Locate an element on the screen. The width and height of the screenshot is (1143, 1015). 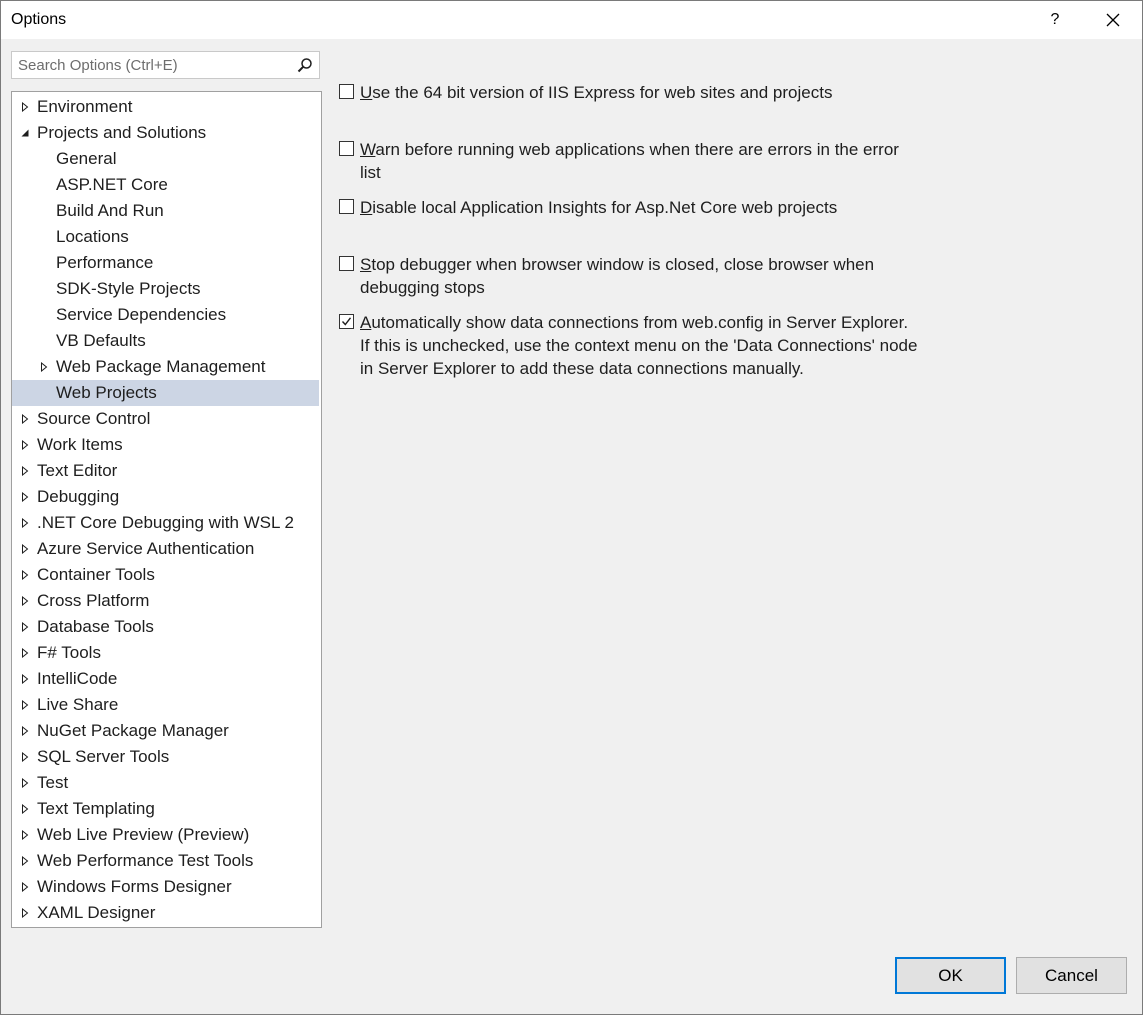
tree-item-label: SQL Server Tools is located at coordinates (103, 756).